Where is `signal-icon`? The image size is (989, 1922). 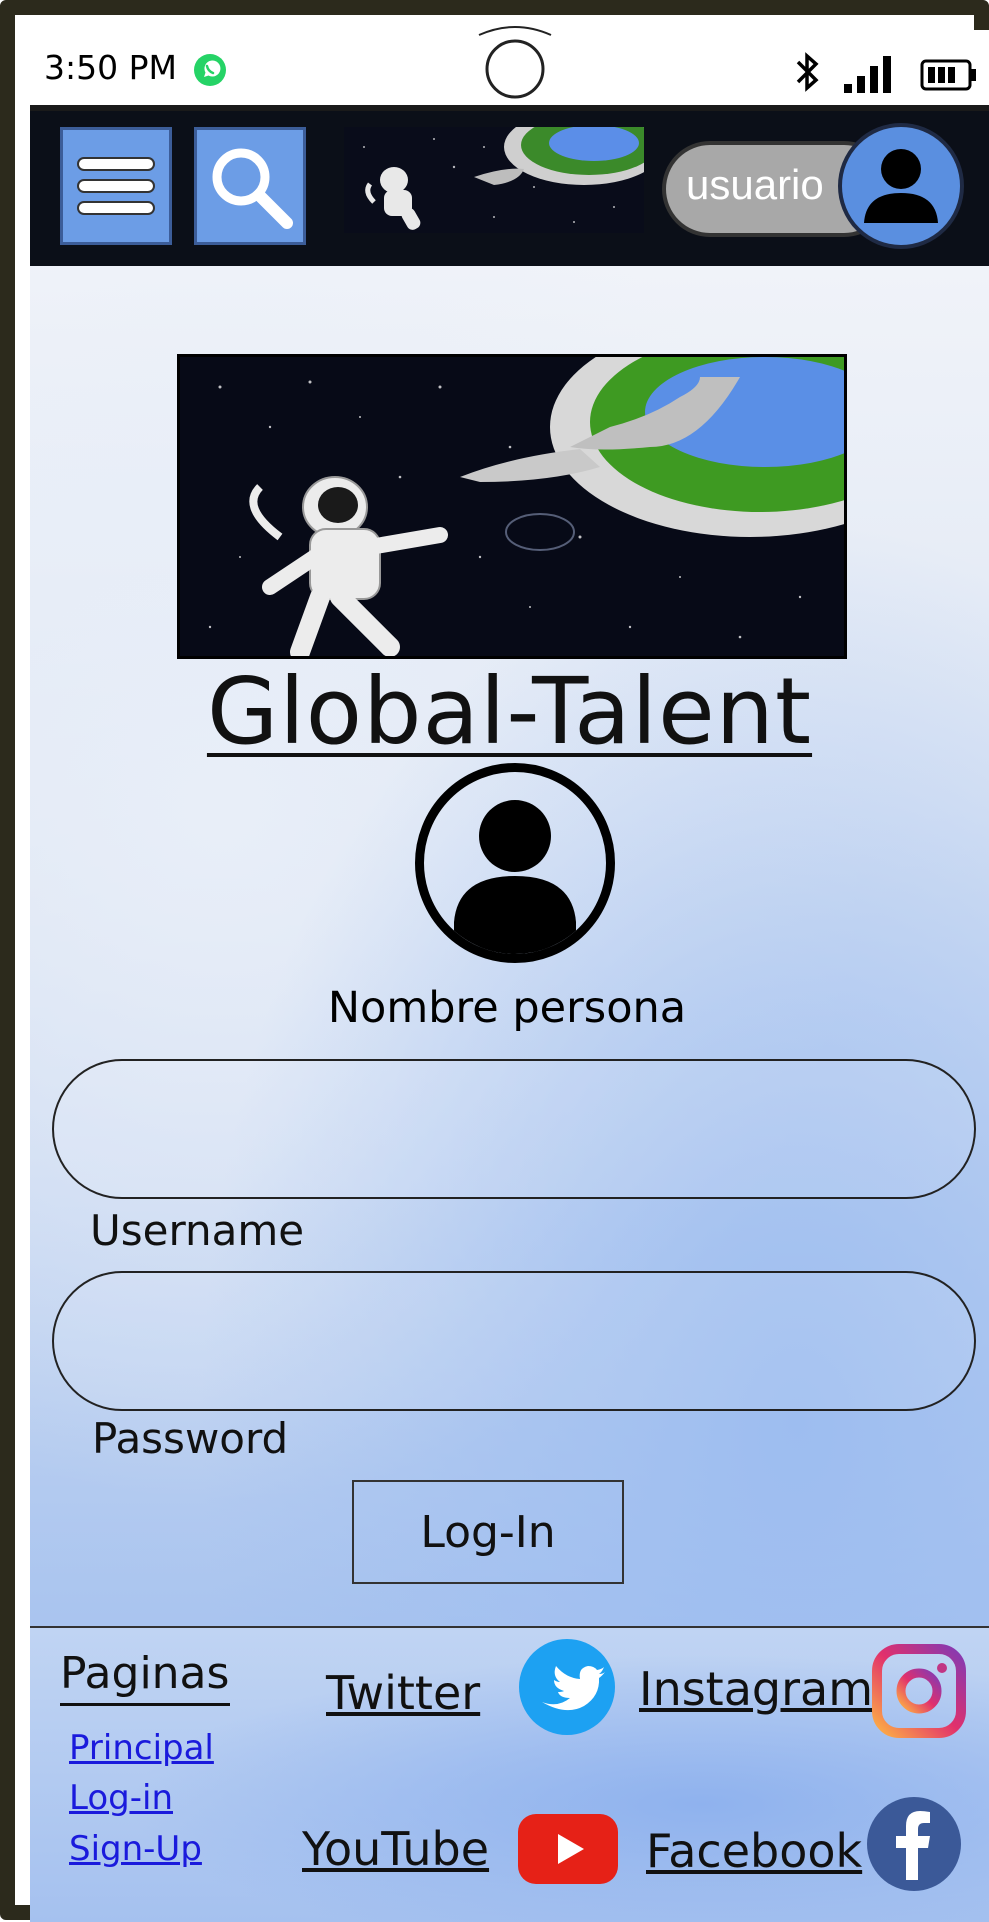
signal-icon is located at coordinates (867, 74).